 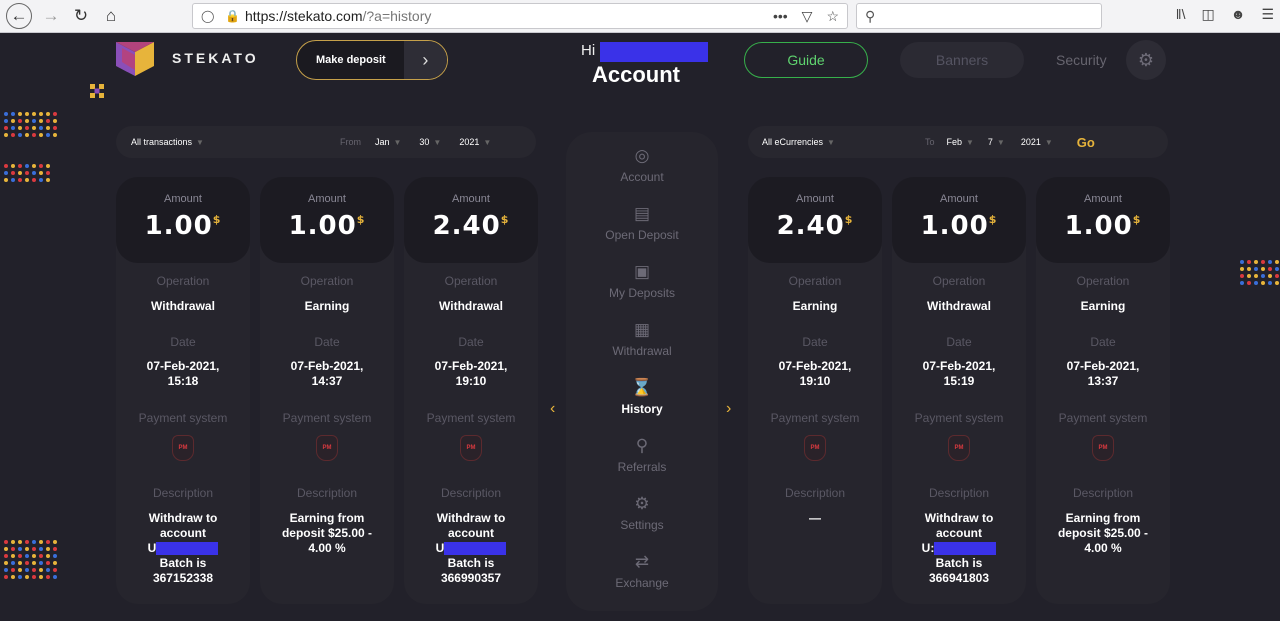 I want to click on pocket-icon: ▽, so click(x=807, y=16).